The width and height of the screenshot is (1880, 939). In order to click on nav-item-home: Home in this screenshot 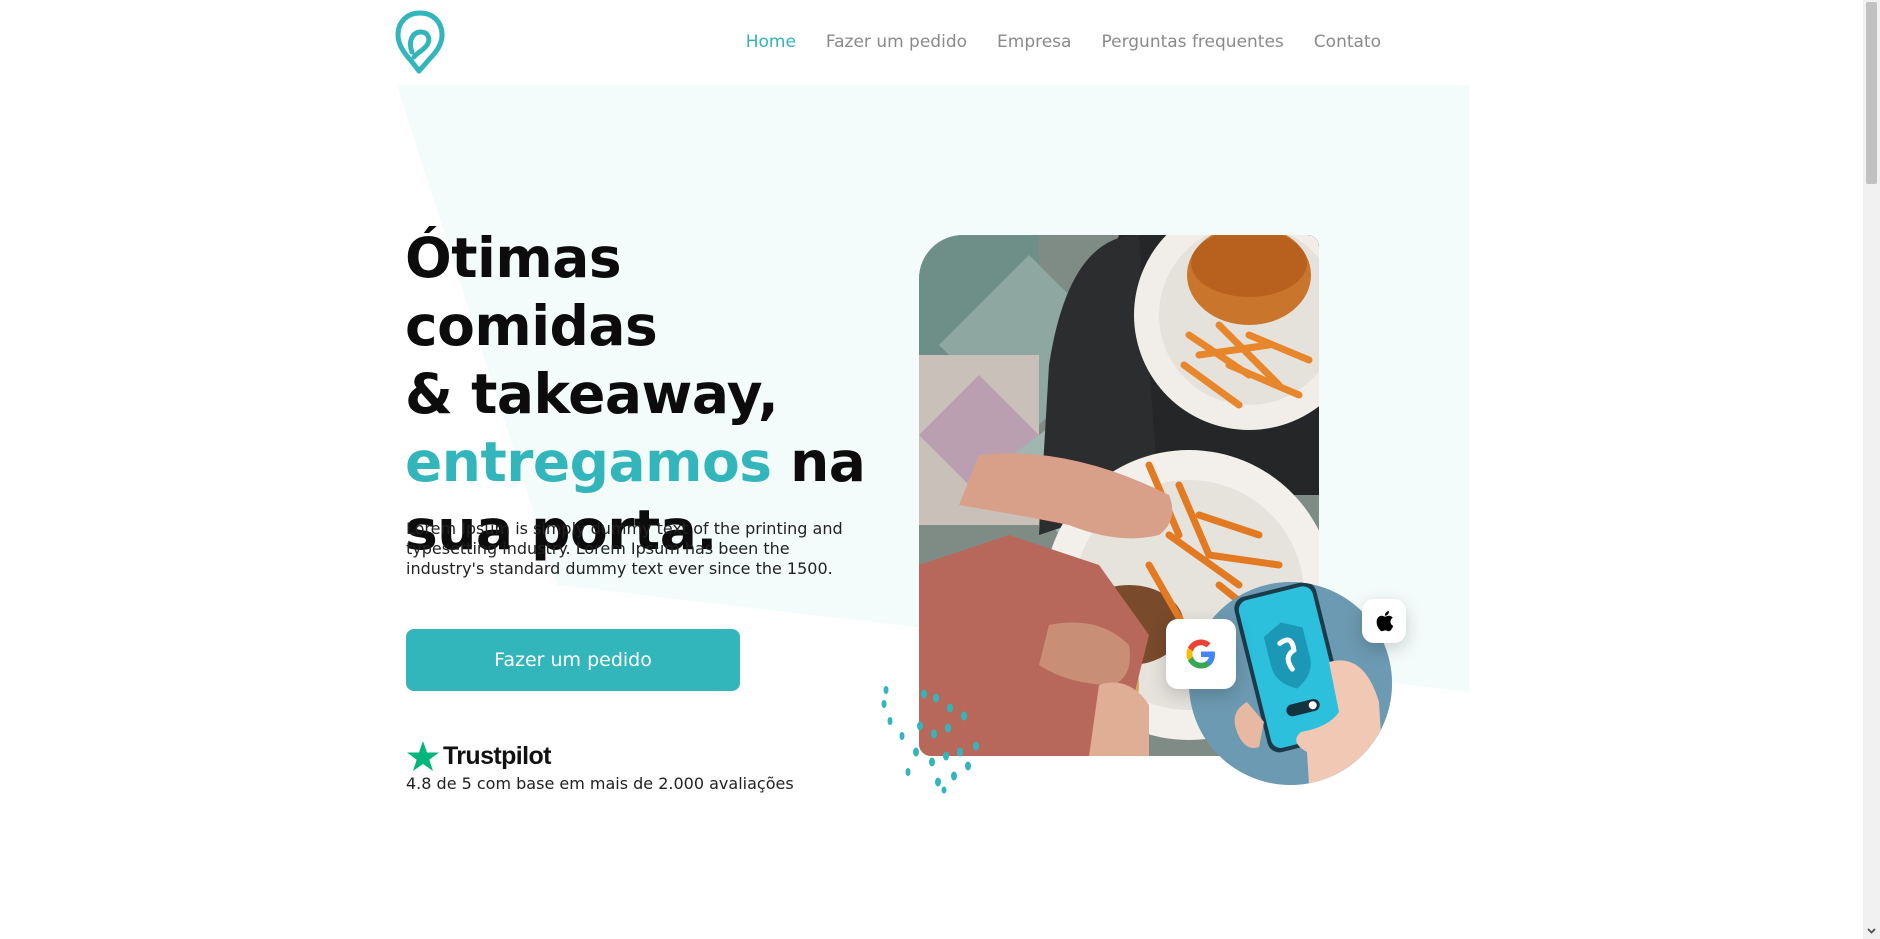, I will do `click(771, 42)`.